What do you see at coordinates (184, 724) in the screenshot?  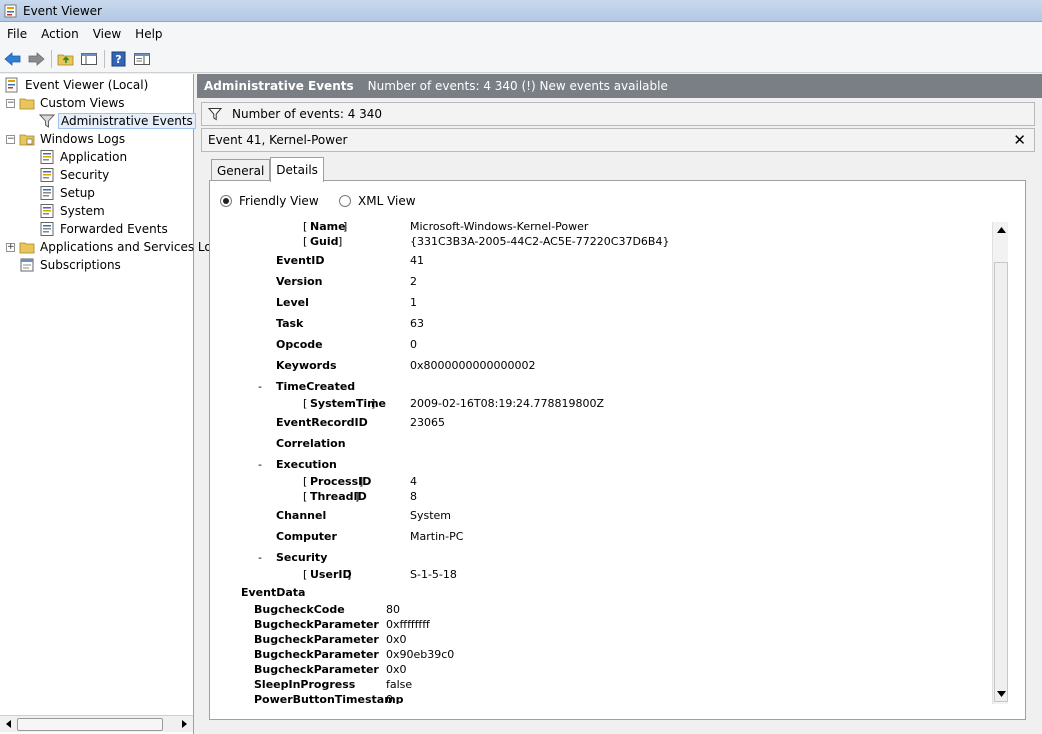 I see `scroll-right-button` at bounding box center [184, 724].